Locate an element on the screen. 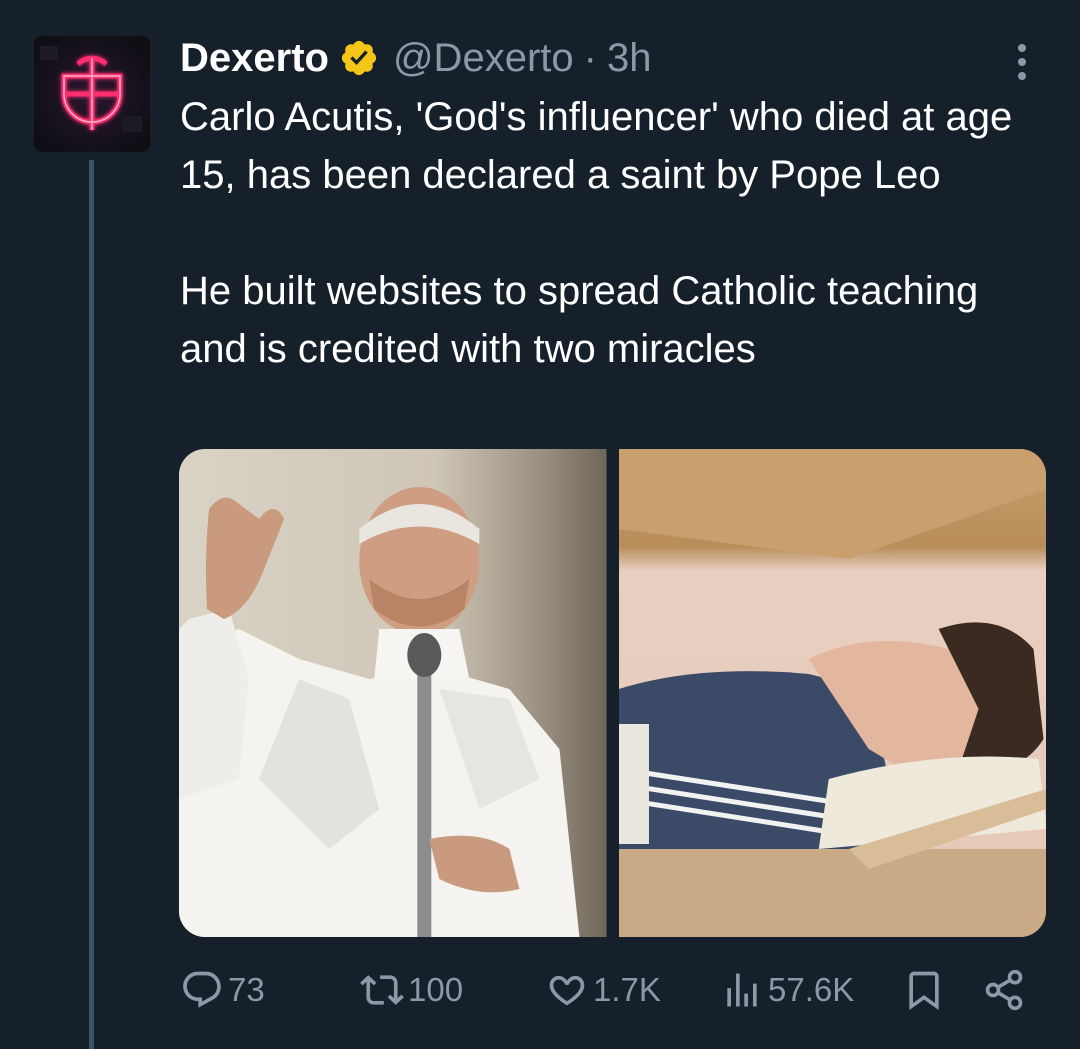 The width and height of the screenshot is (1080, 1049). dexerto-logo-icon is located at coordinates (91, 89).